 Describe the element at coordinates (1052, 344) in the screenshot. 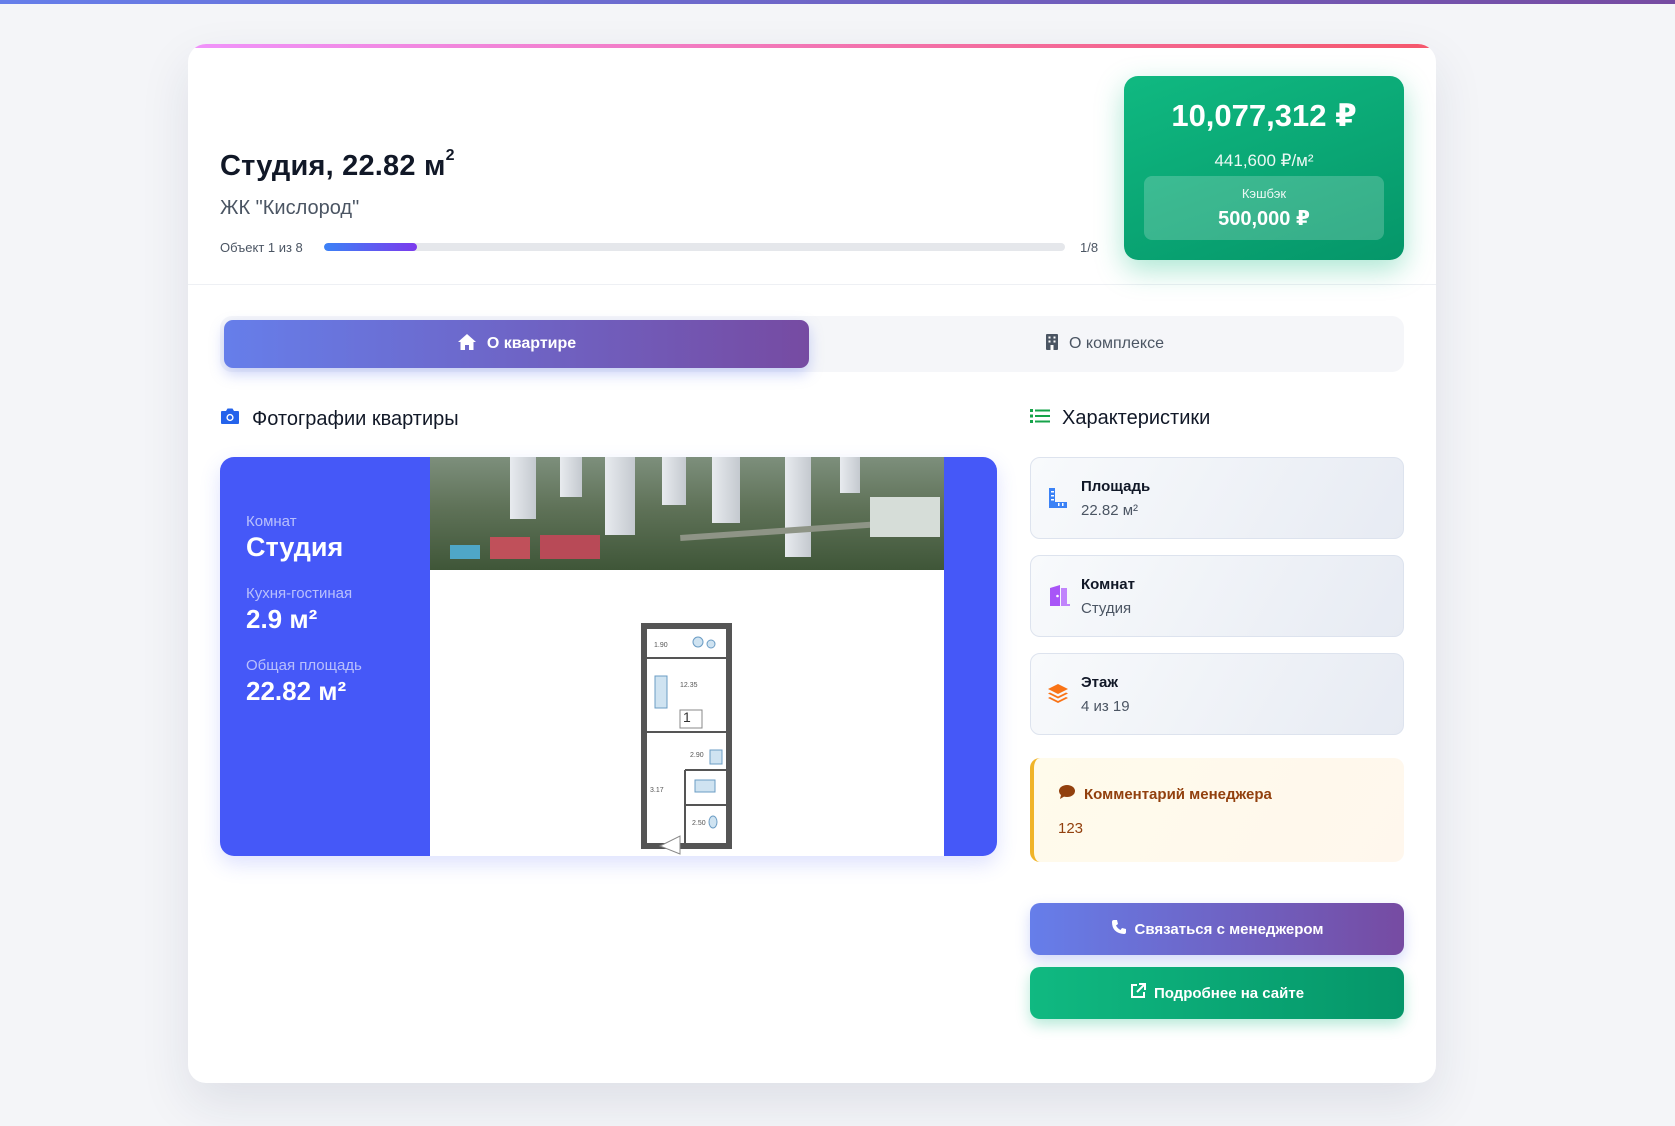

I see `building-icon` at that location.